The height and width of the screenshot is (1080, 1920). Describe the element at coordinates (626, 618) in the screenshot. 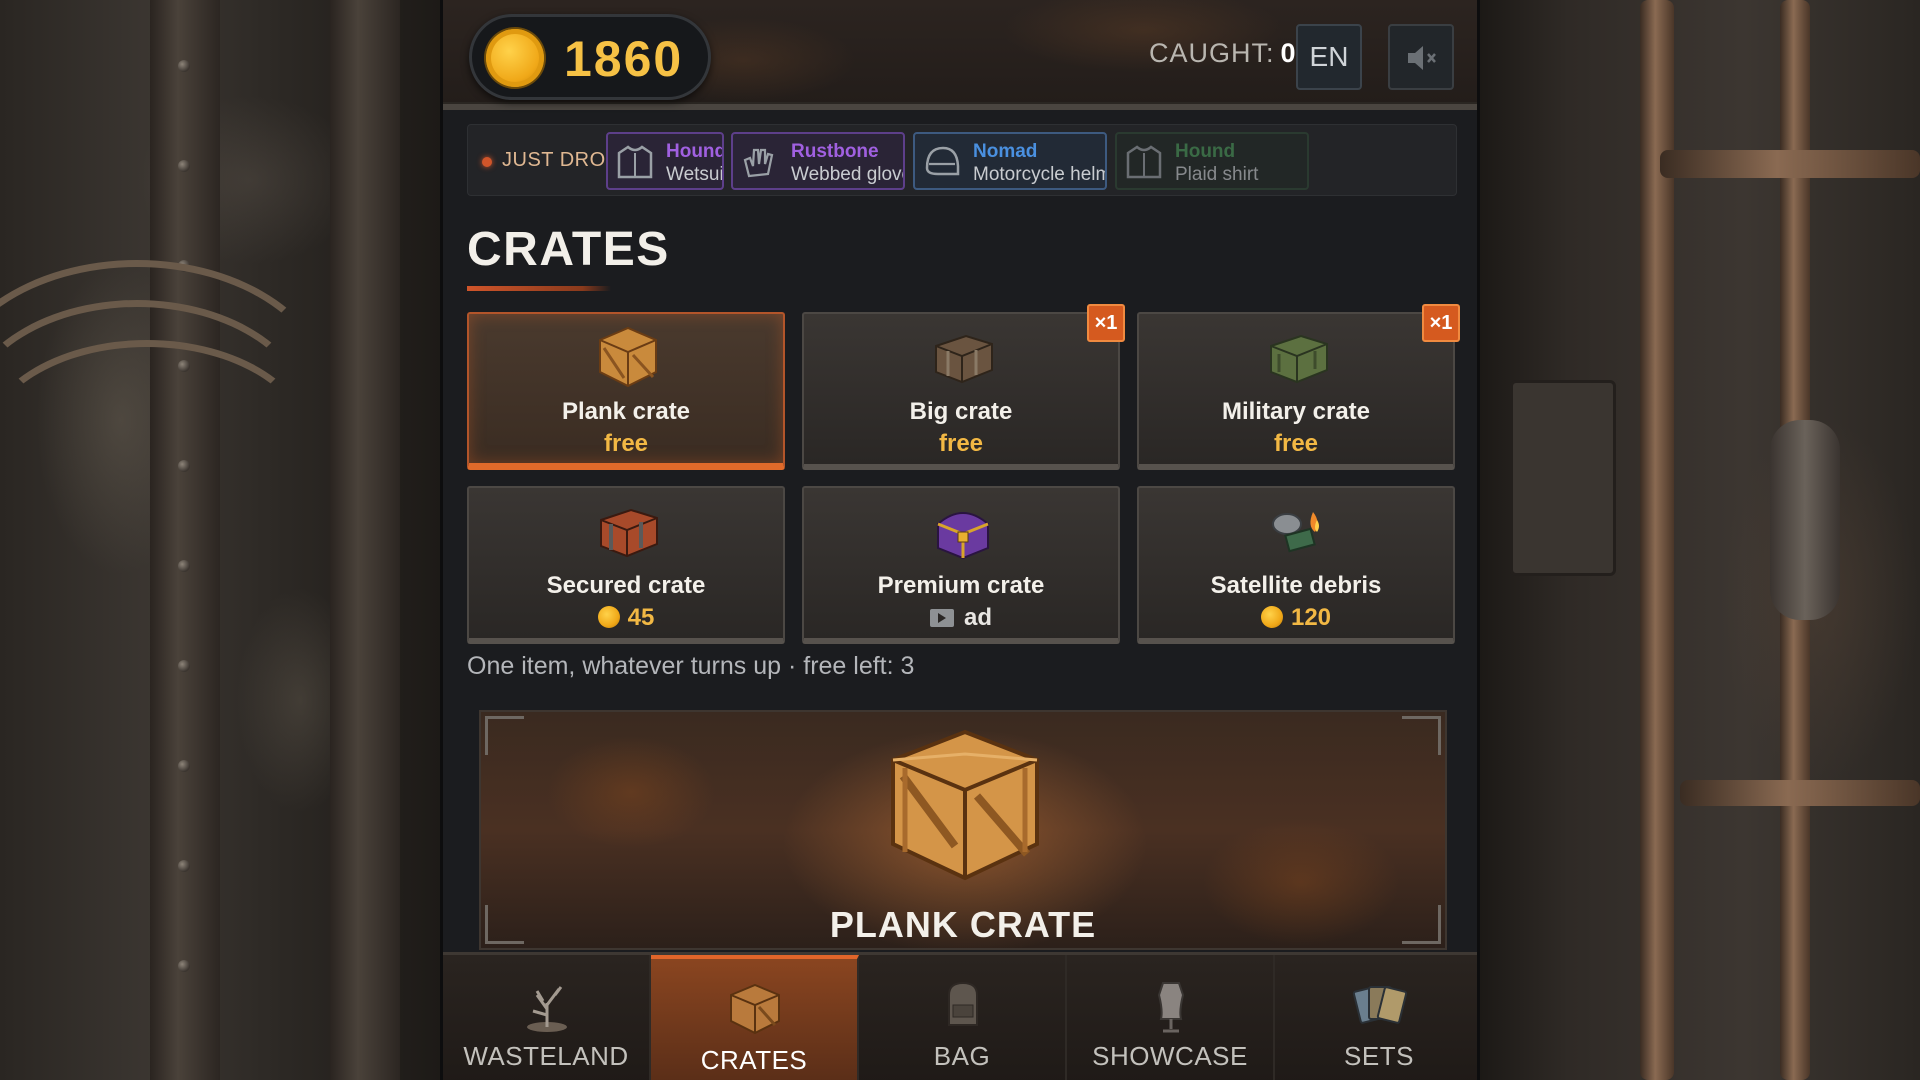

I see `crate-price: 45` at that location.